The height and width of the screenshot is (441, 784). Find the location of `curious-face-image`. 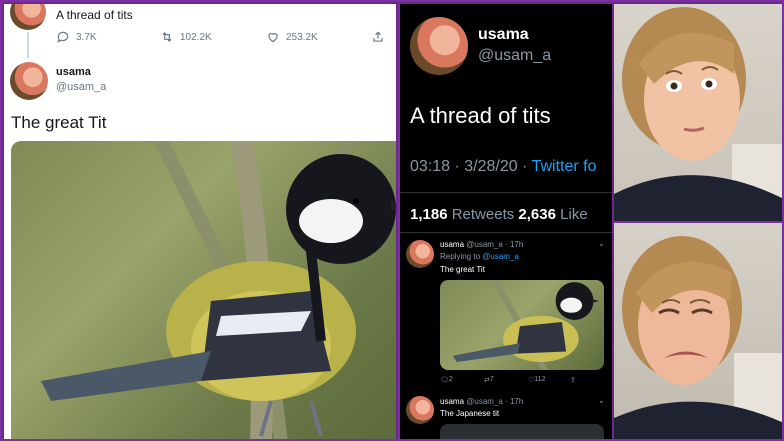

curious-face-image is located at coordinates (698, 112).